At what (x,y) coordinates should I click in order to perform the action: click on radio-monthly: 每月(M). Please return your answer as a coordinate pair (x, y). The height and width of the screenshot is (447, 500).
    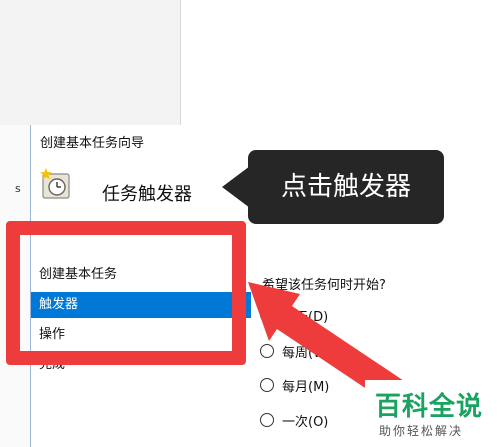
    Looking at the image, I should click on (294, 385).